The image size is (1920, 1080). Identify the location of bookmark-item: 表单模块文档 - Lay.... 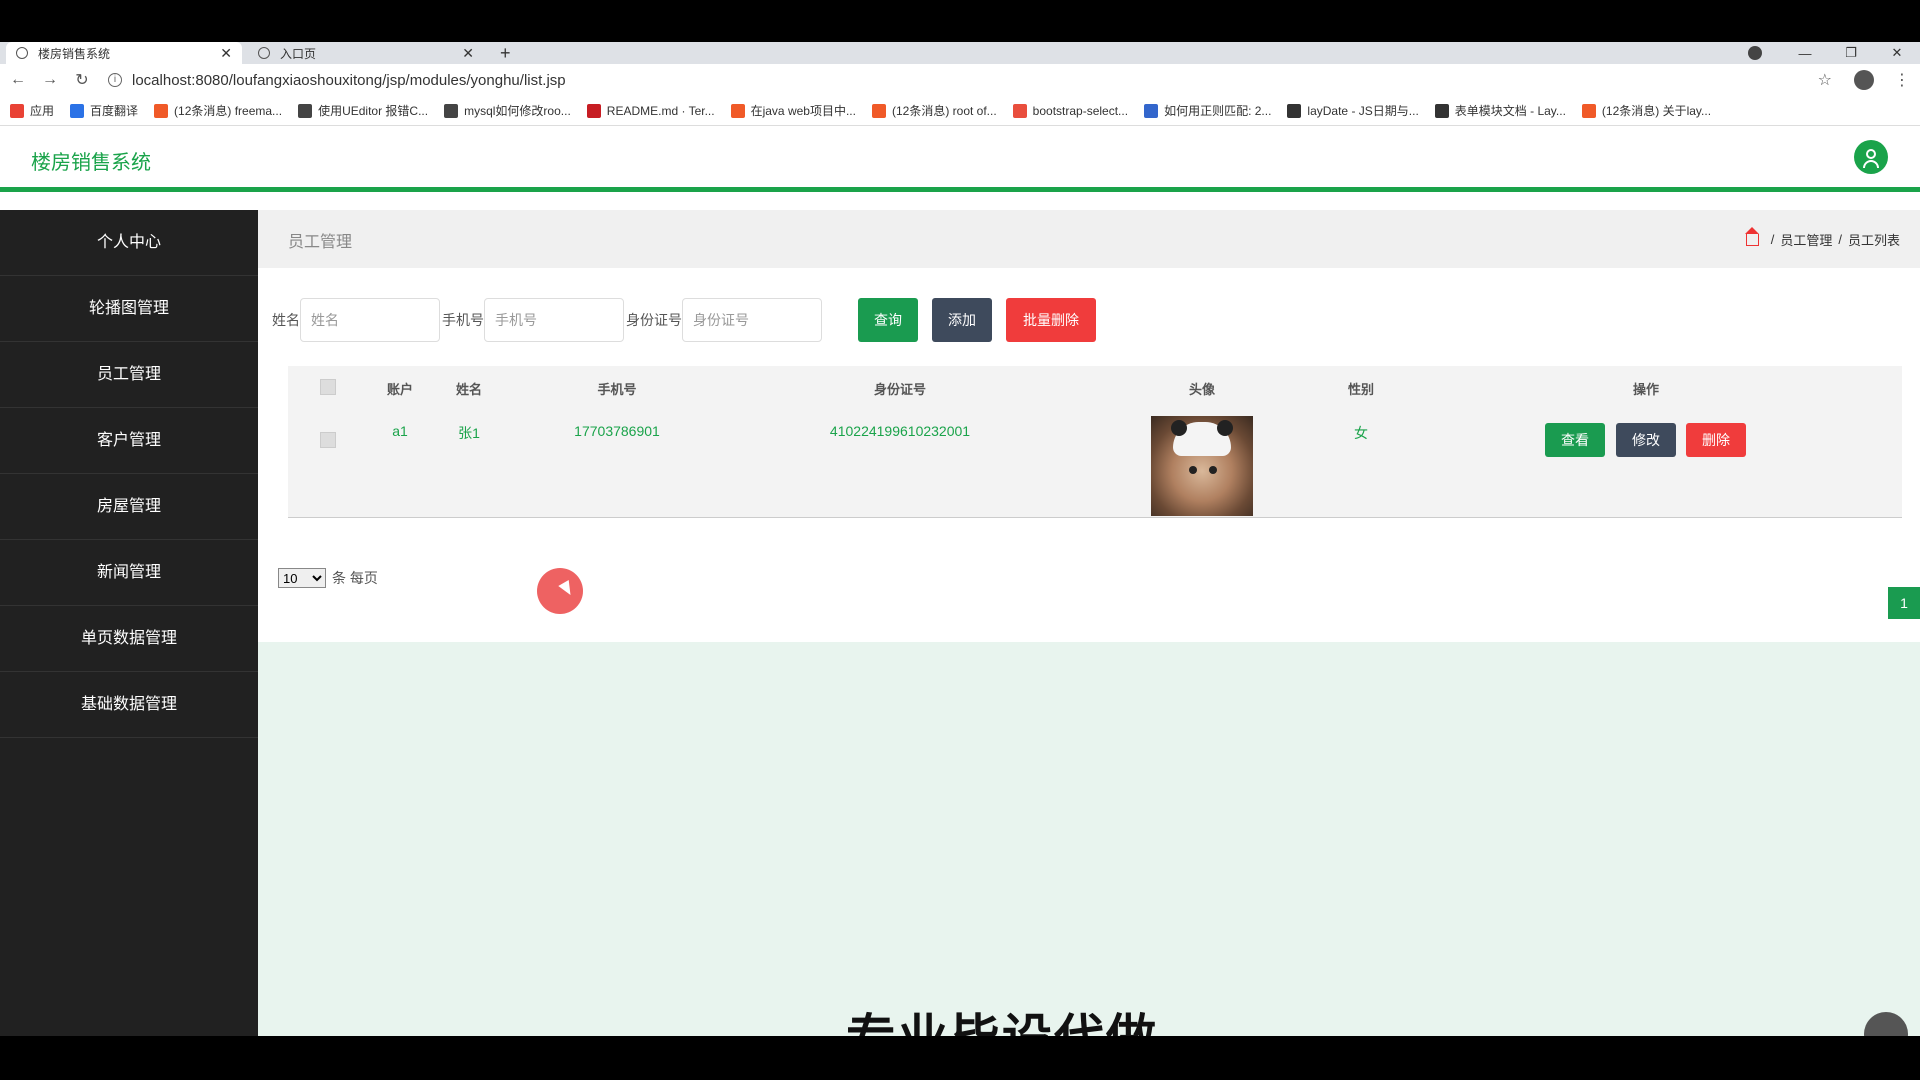
(1500, 110).